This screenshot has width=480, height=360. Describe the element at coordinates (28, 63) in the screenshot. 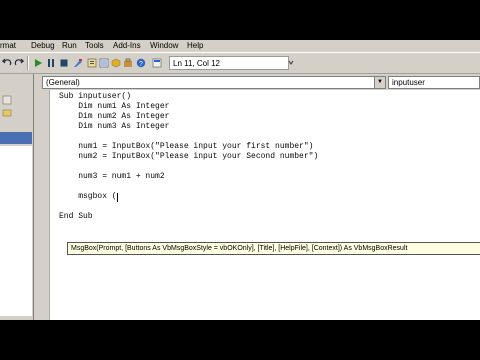

I see `toolbar-separator` at that location.